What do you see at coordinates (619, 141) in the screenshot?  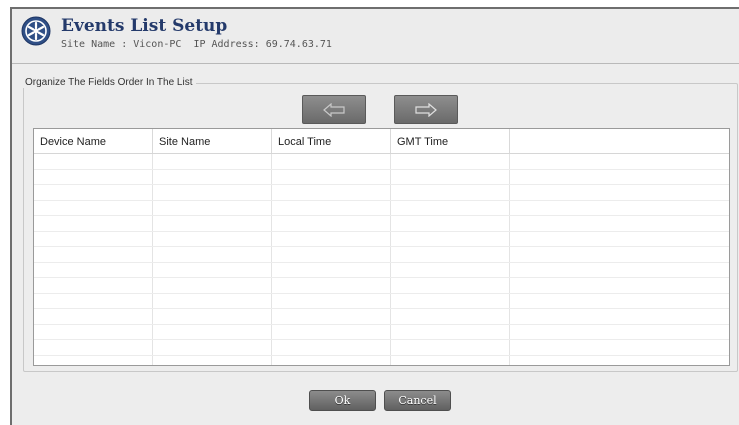 I see `column-header-empty` at bounding box center [619, 141].